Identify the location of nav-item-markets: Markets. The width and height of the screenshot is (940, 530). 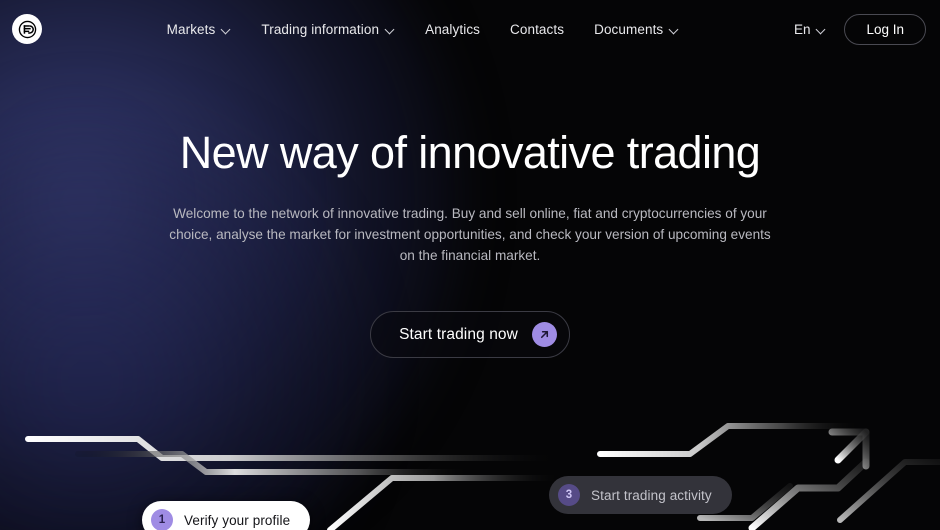
(199, 29).